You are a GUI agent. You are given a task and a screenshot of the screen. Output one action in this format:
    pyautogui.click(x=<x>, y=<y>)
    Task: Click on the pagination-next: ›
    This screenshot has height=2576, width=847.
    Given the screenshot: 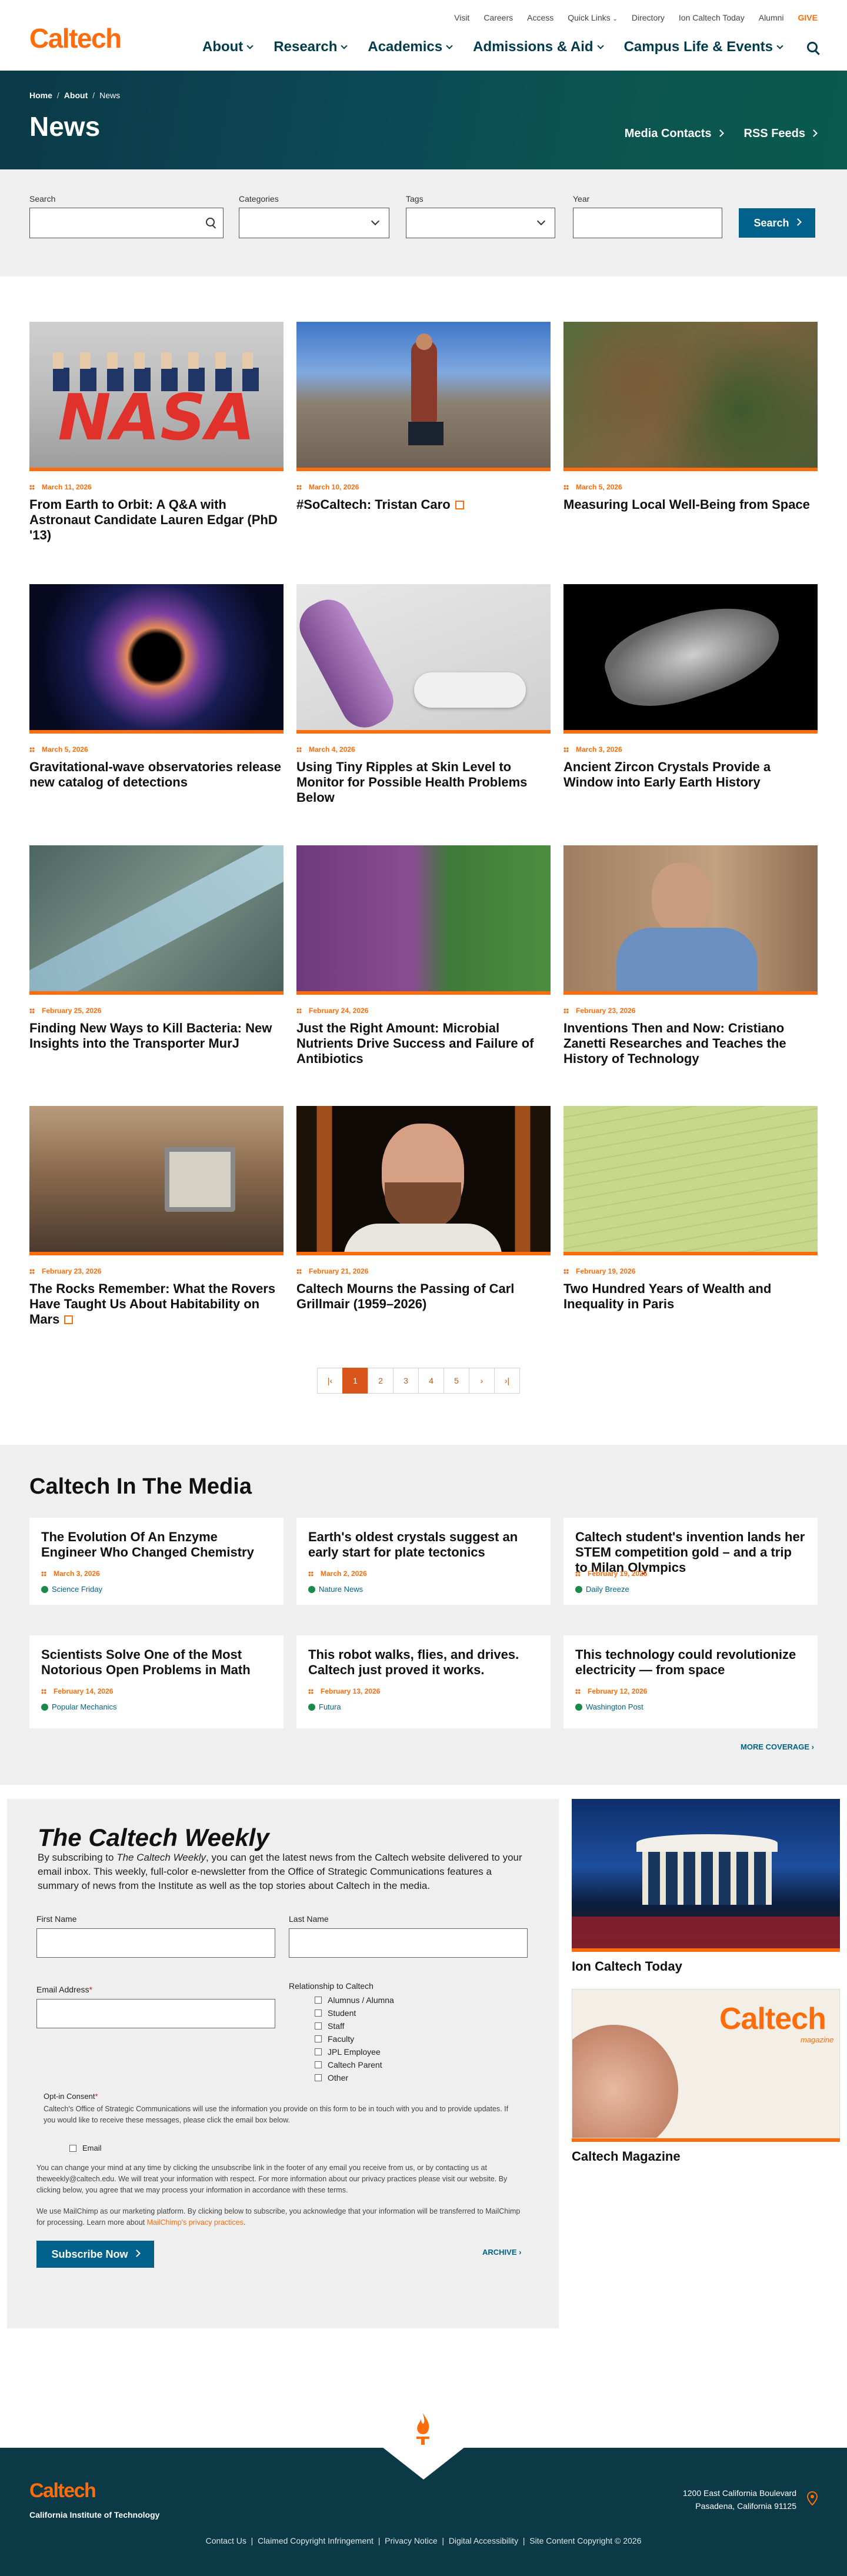 What is the action you would take?
    pyautogui.click(x=482, y=1381)
    